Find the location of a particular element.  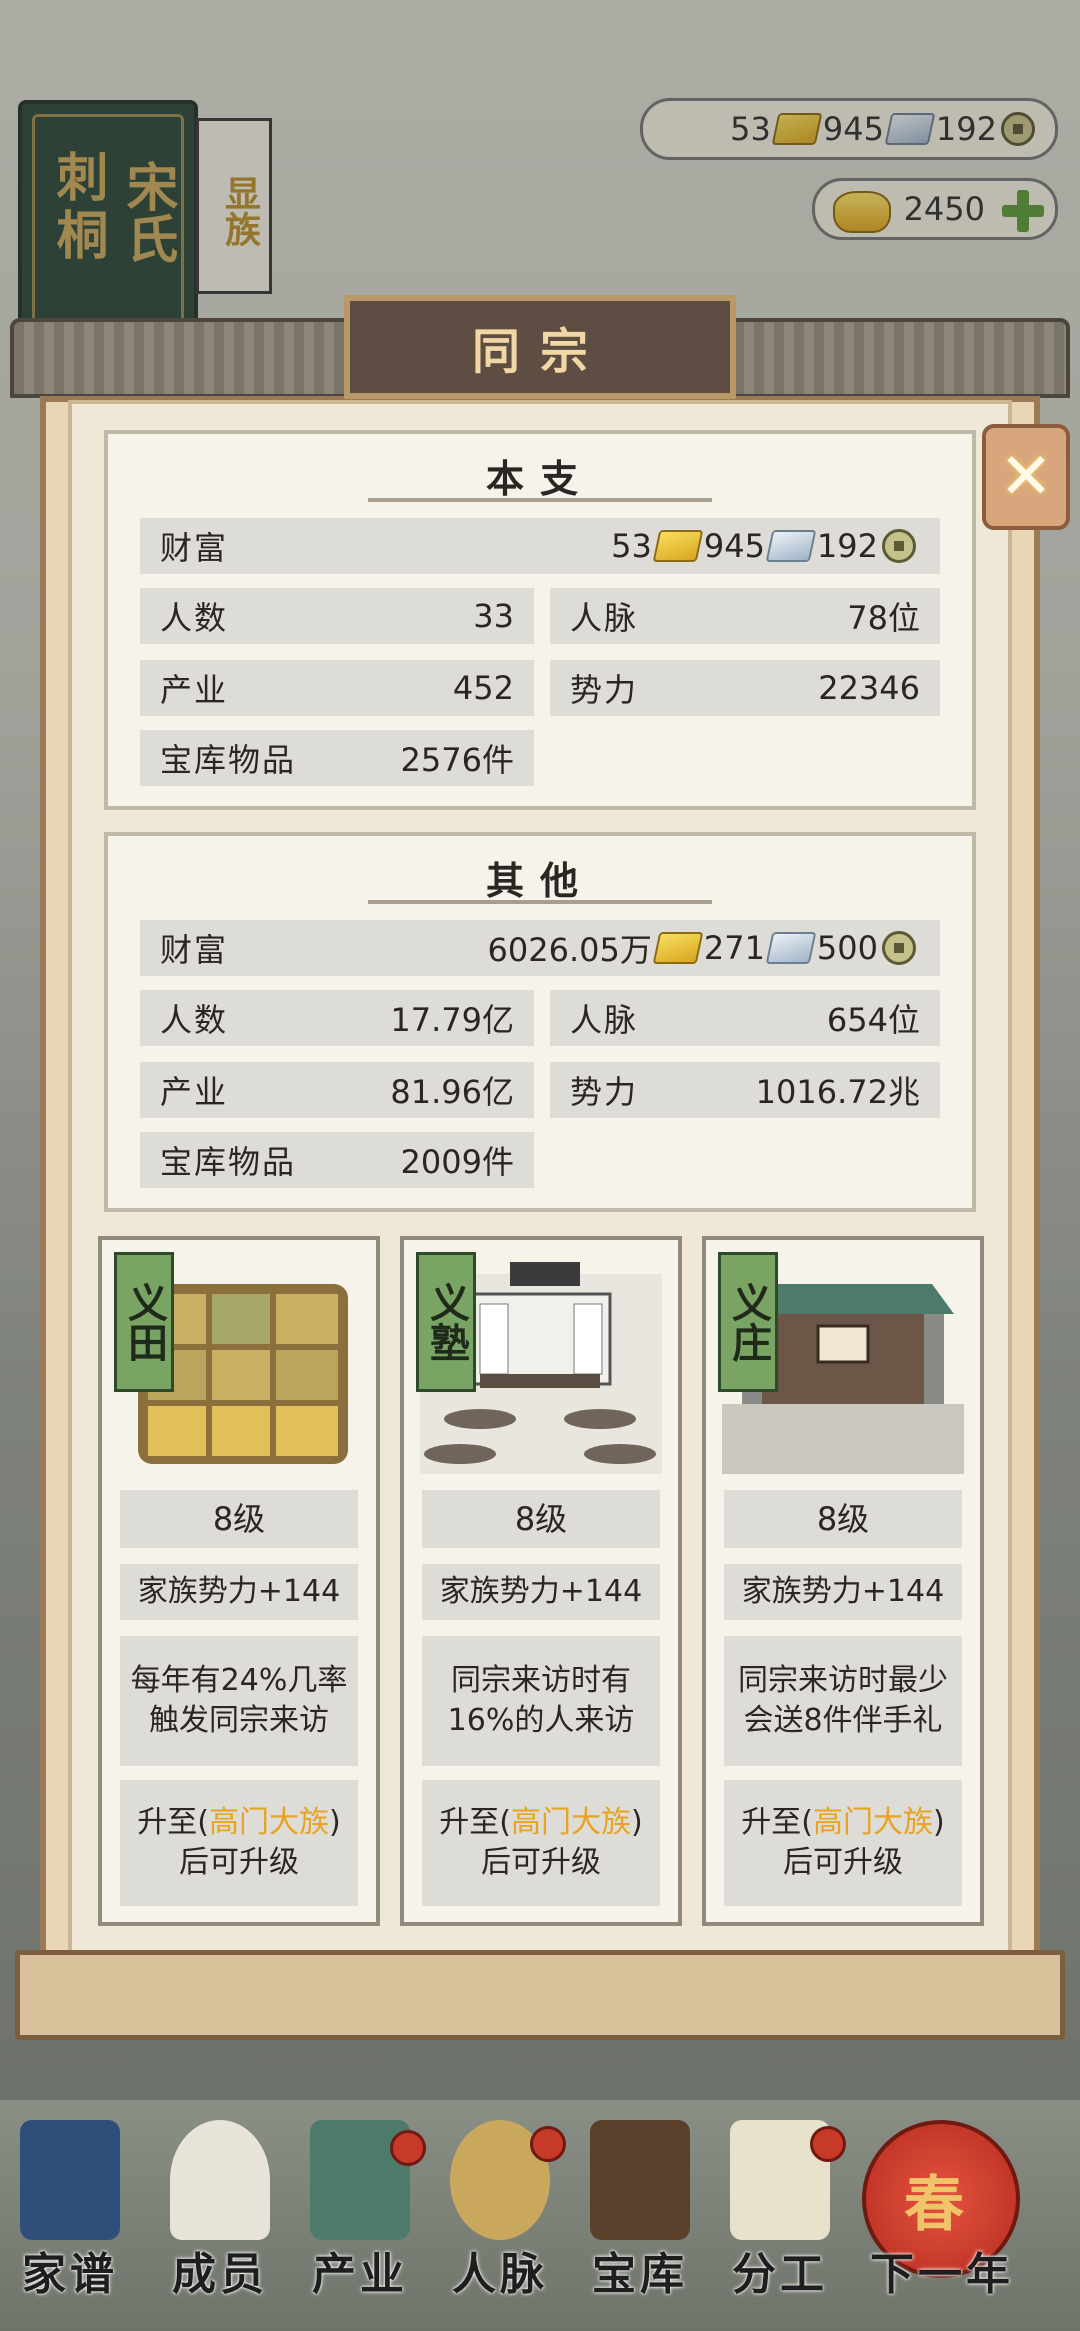

network-value: 654位 is located at coordinates (873, 1020).